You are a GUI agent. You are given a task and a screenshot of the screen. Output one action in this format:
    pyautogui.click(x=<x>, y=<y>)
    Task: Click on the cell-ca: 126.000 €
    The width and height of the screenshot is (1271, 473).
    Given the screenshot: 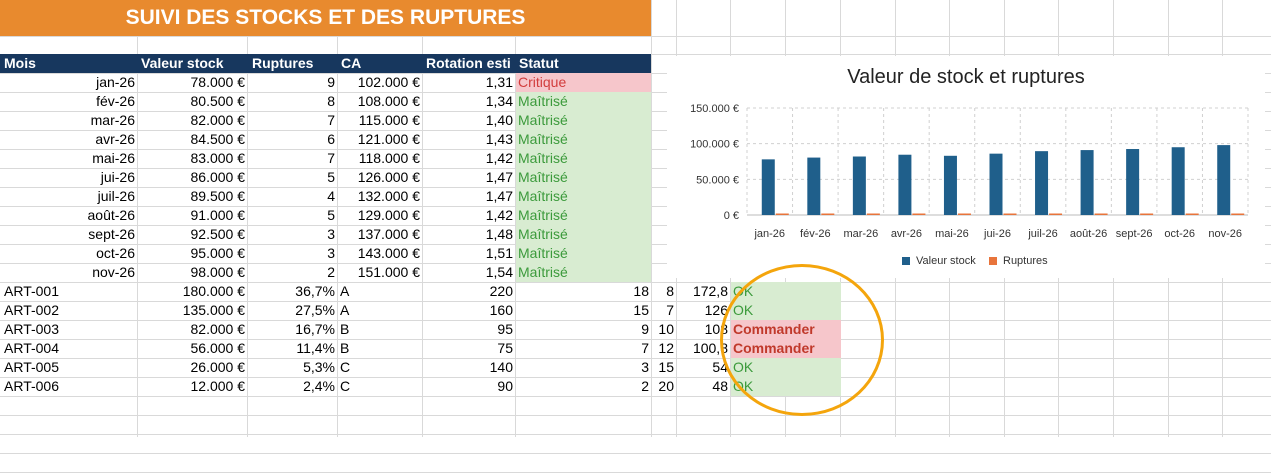 What is the action you would take?
    pyautogui.click(x=379, y=177)
    